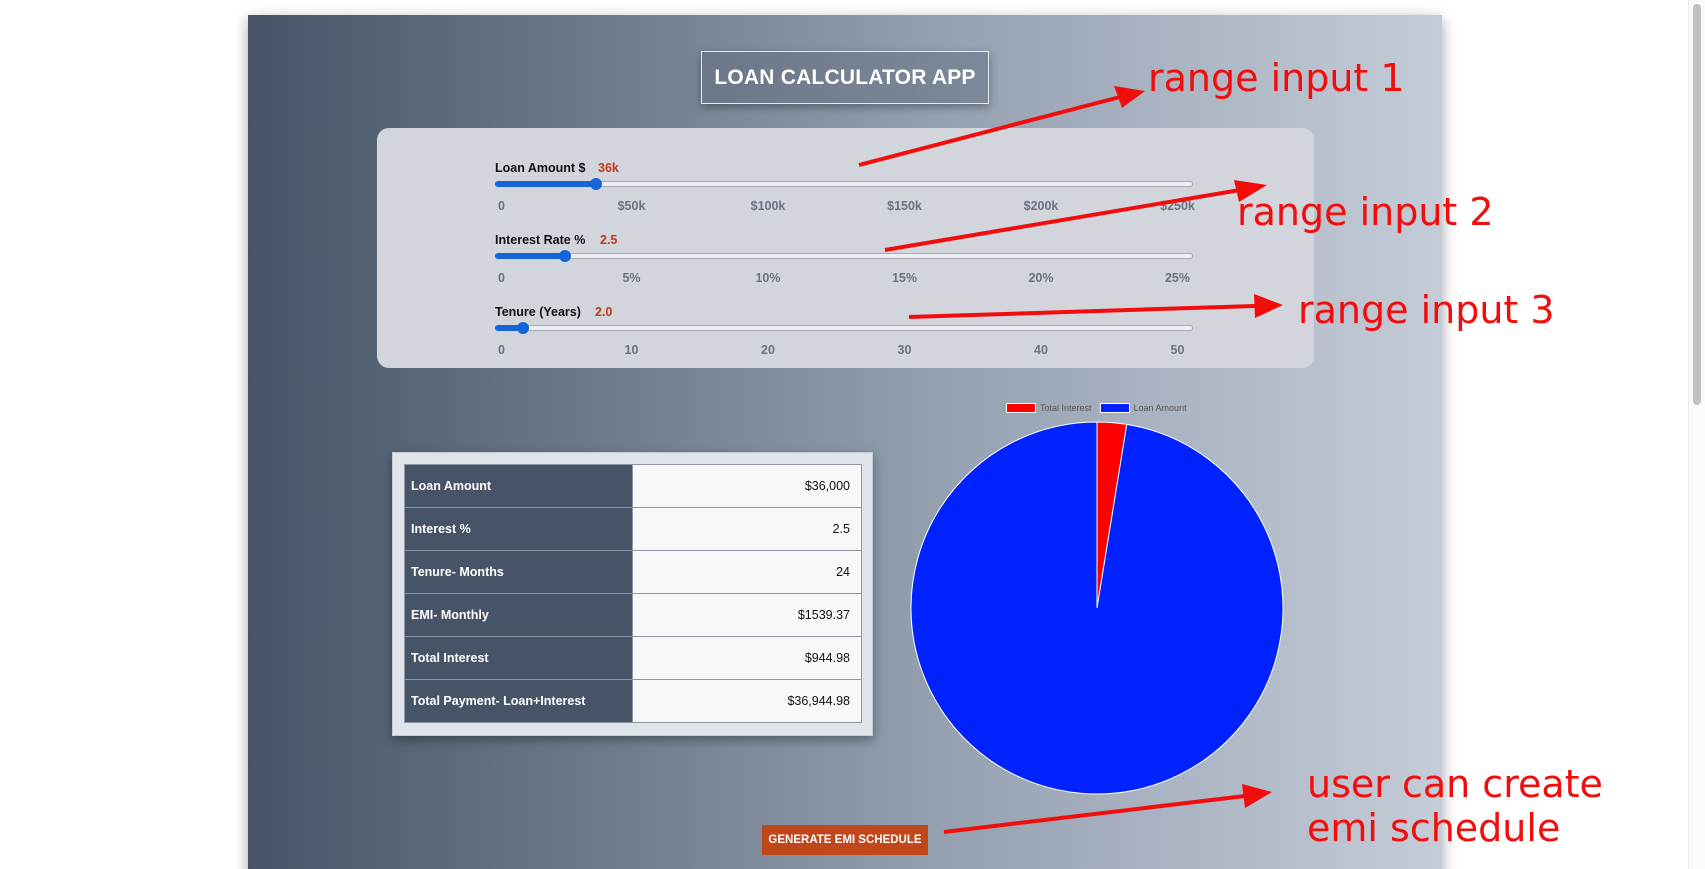  Describe the element at coordinates (1434, 828) in the screenshot. I see `annotation-emi-line-2: emi schedule` at that location.